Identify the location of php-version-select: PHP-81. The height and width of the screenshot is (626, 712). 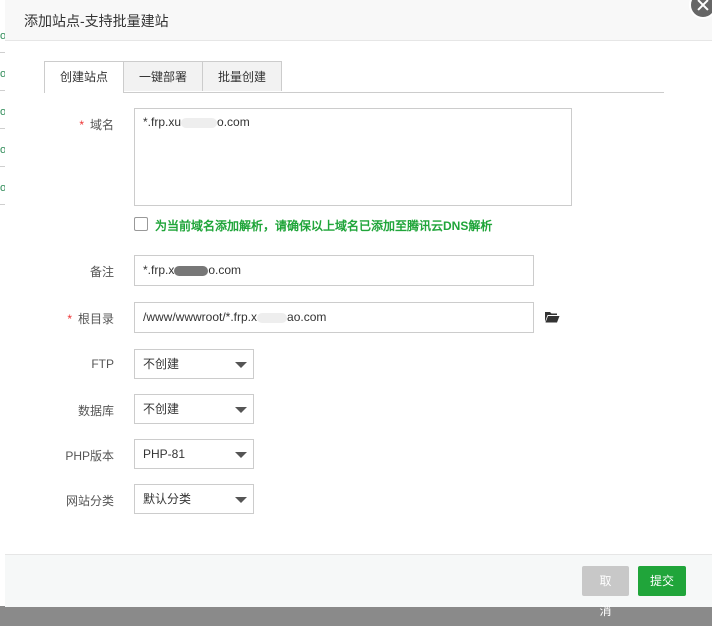
(194, 454).